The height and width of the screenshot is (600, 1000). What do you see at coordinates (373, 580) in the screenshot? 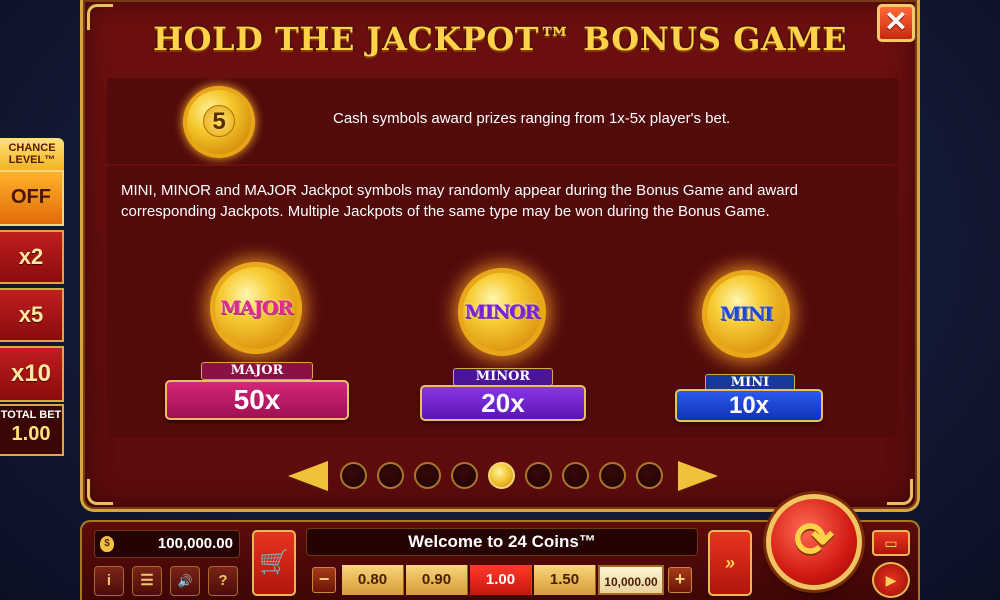
I see `bet-option: 0.80` at bounding box center [373, 580].